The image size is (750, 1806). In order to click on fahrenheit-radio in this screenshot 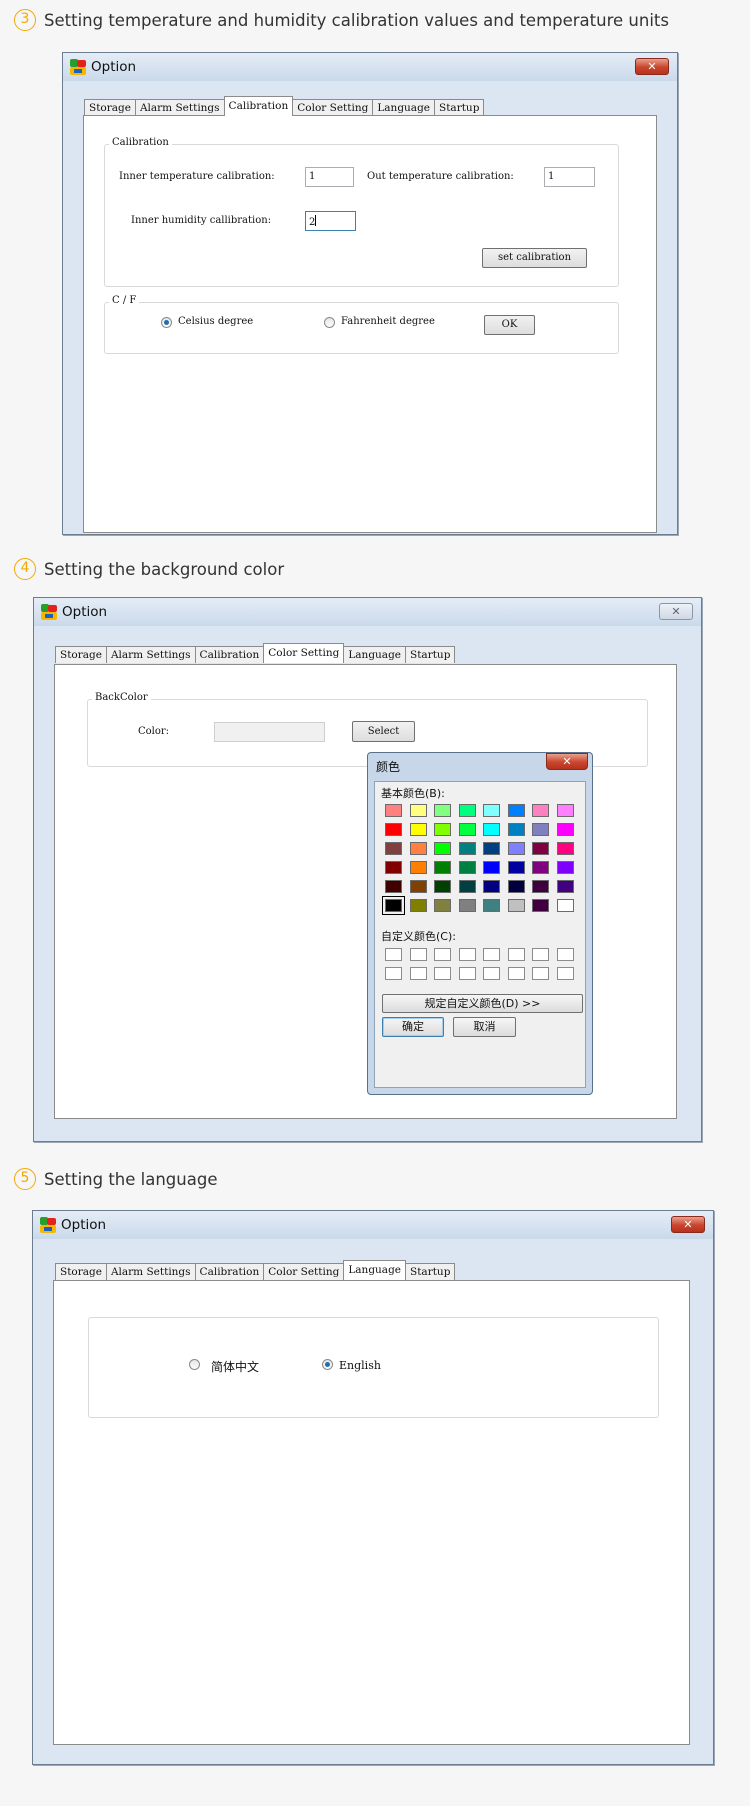, I will do `click(329, 322)`.